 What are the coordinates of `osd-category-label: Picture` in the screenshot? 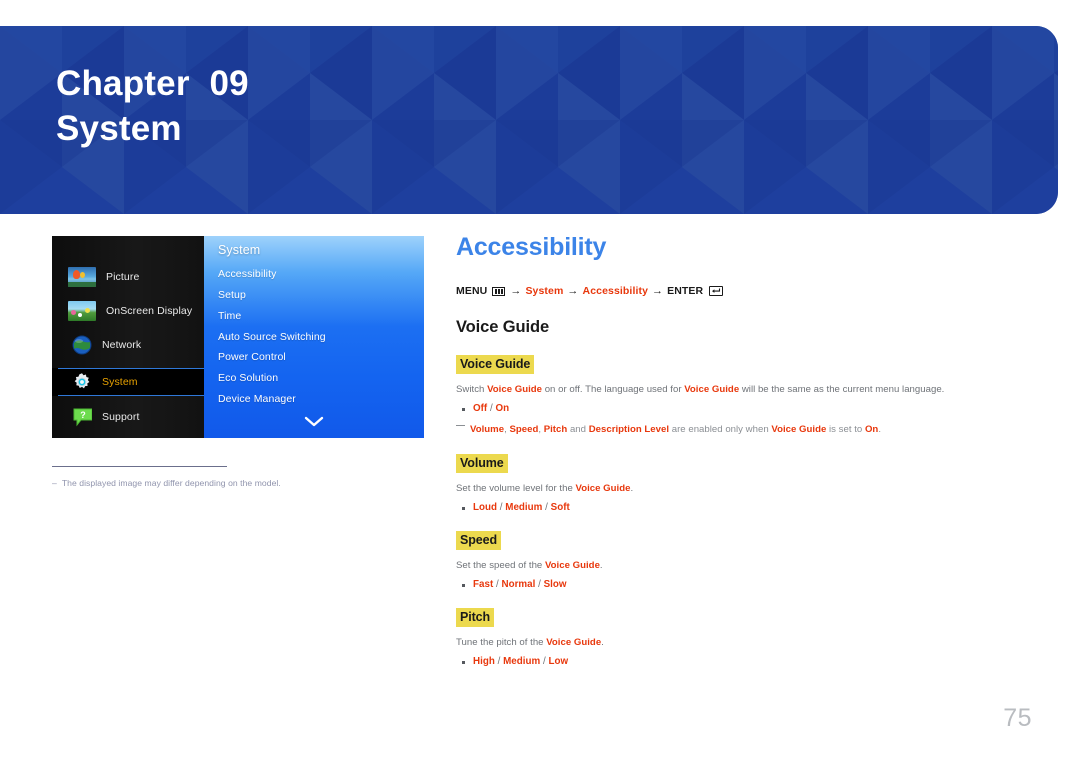 It's located at (123, 277).